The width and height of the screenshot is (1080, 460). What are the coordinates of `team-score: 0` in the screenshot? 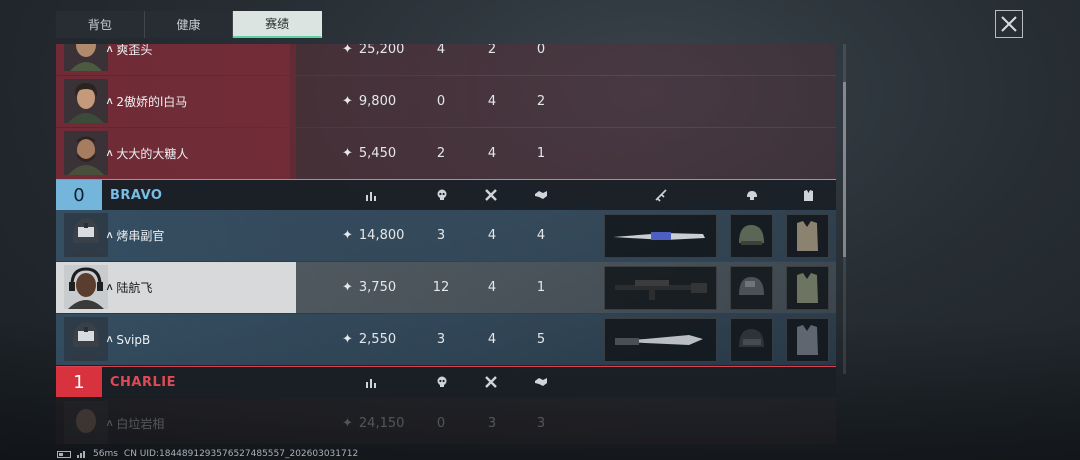 It's located at (79, 195).